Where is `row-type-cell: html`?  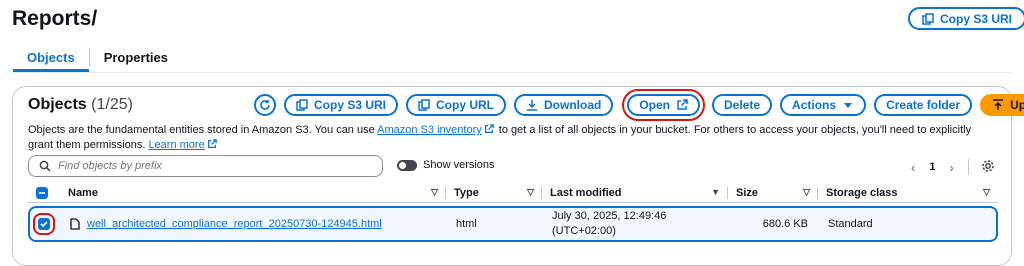
row-type-cell: html is located at coordinates (496, 224).